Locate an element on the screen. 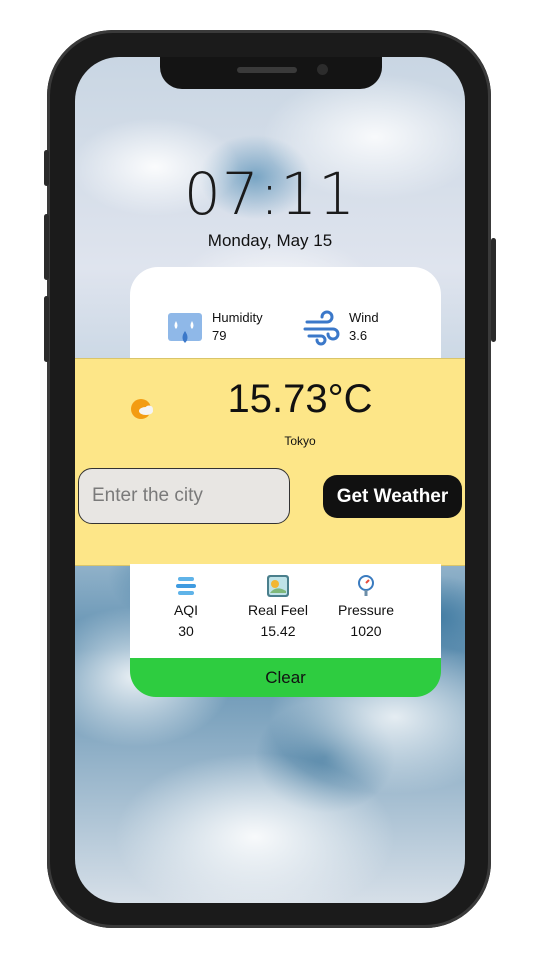 The width and height of the screenshot is (540, 960). pressure-label: Pressure is located at coordinates (366, 610).